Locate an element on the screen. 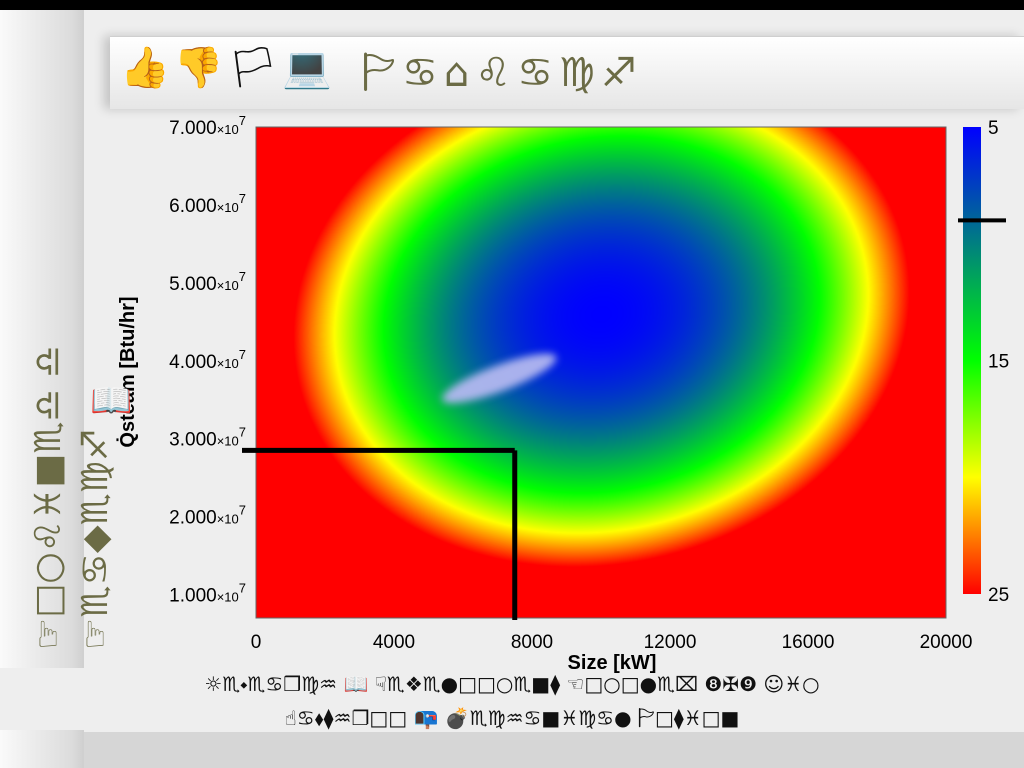 The image size is (1024, 768). y-tick-label: 3.000×107 is located at coordinates (207, 438).